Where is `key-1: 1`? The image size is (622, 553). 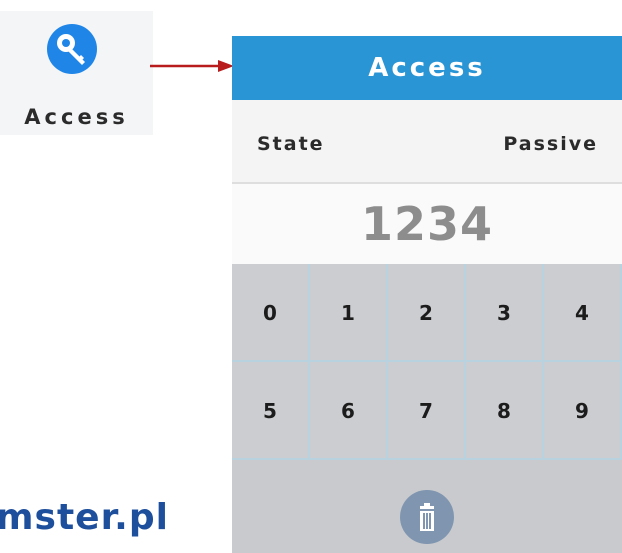 key-1: 1 is located at coordinates (349, 313).